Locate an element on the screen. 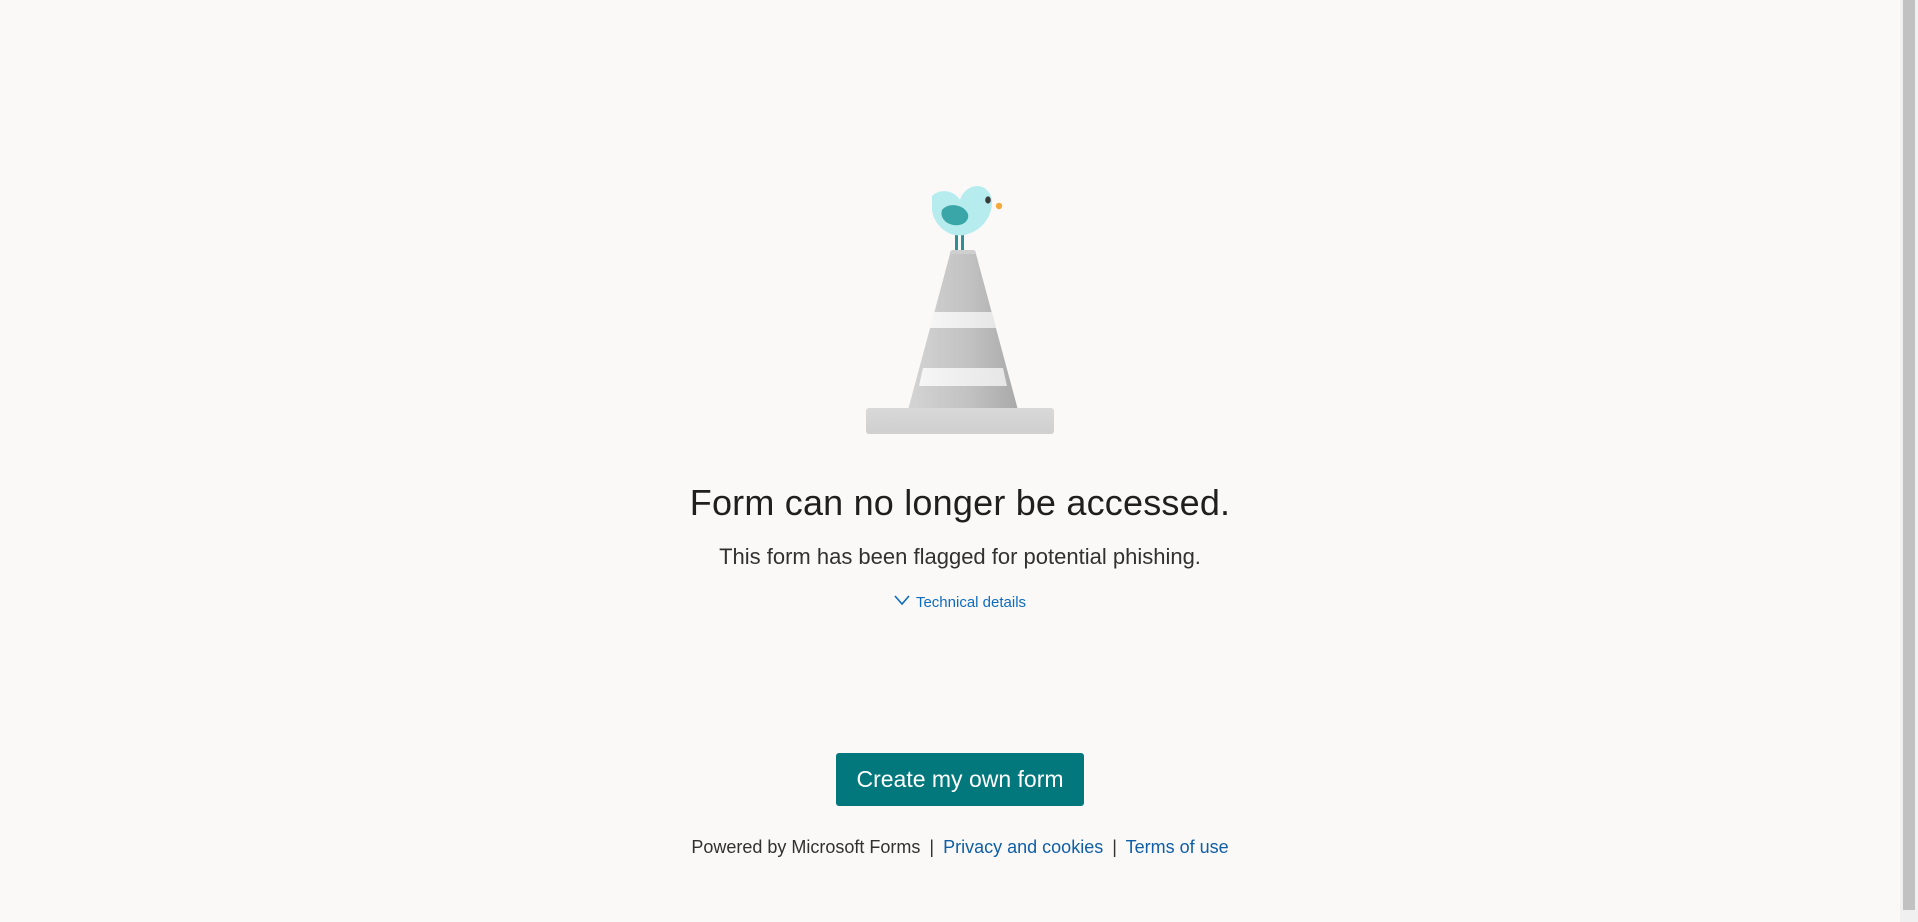 This screenshot has width=1918, height=922. powered-by-text: Powered by Microsoft Forms is located at coordinates (806, 847).